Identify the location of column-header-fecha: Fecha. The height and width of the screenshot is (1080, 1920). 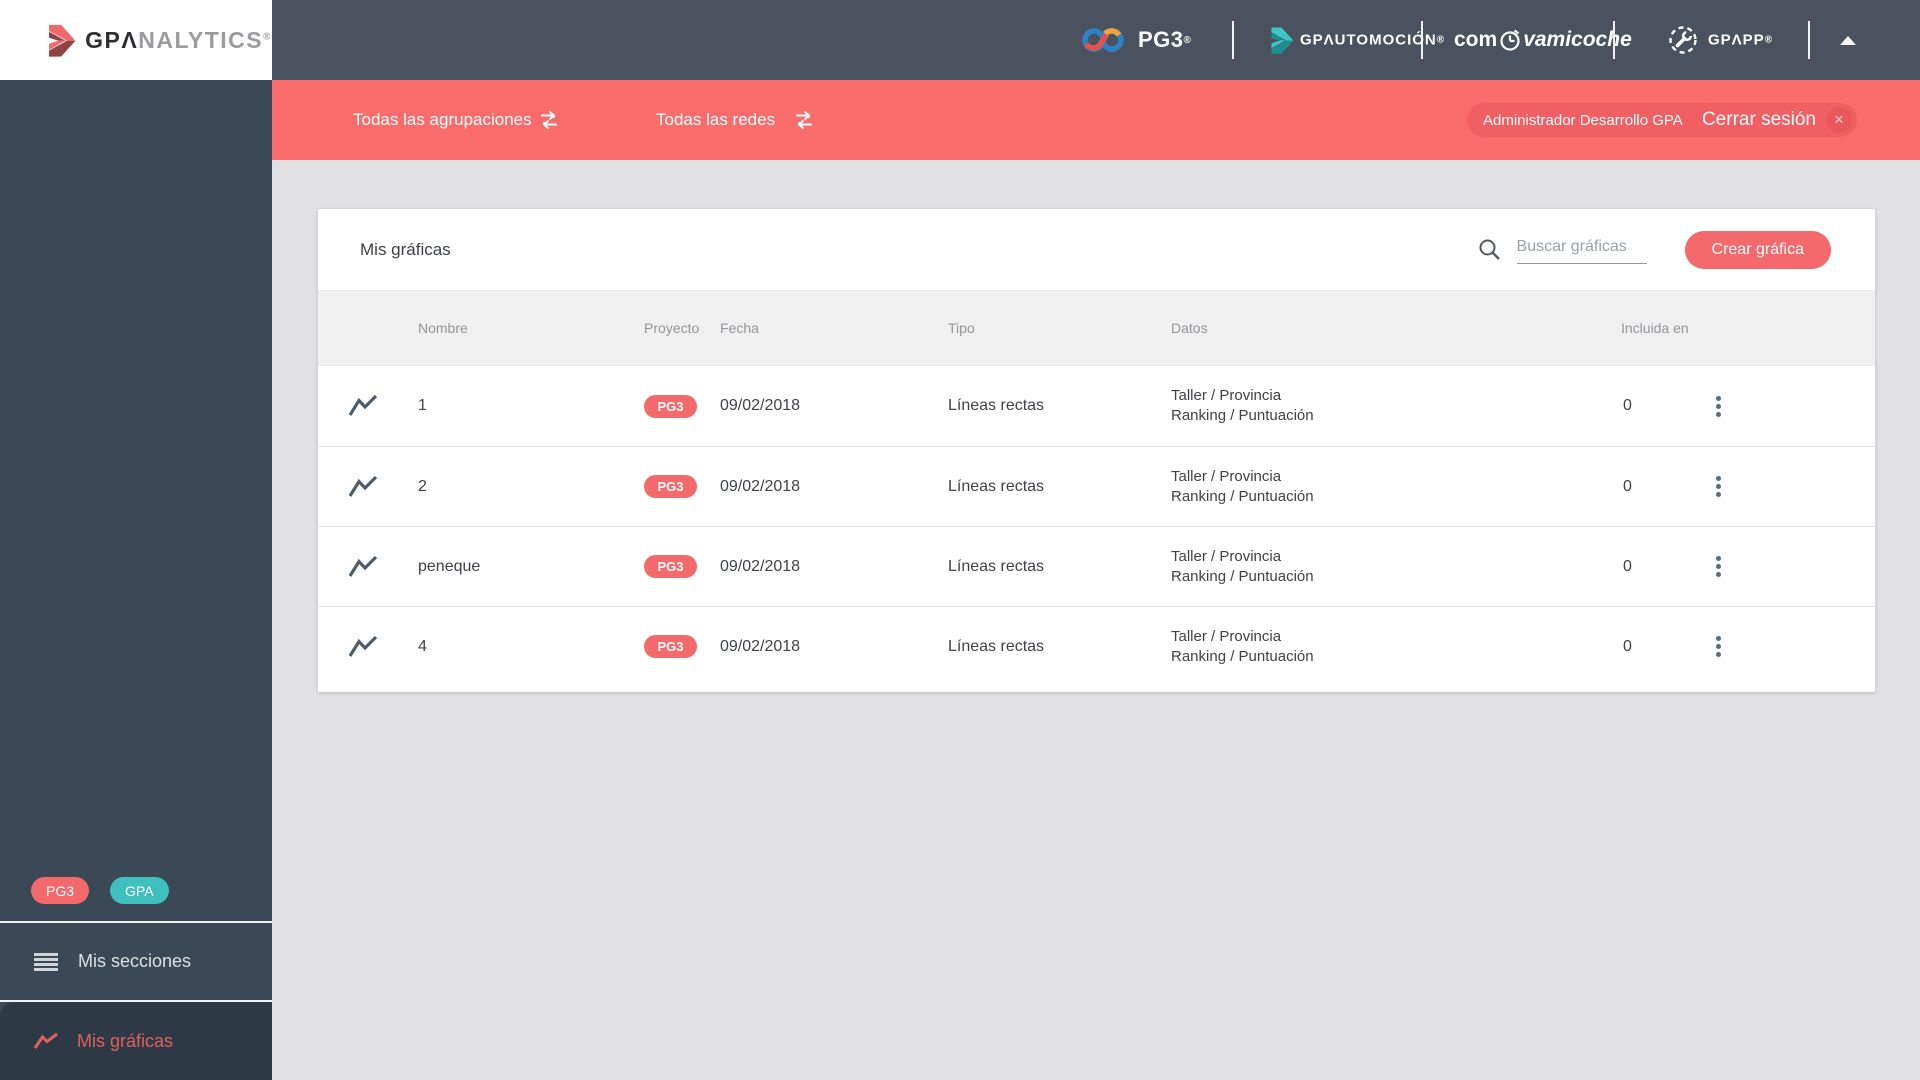
(739, 328).